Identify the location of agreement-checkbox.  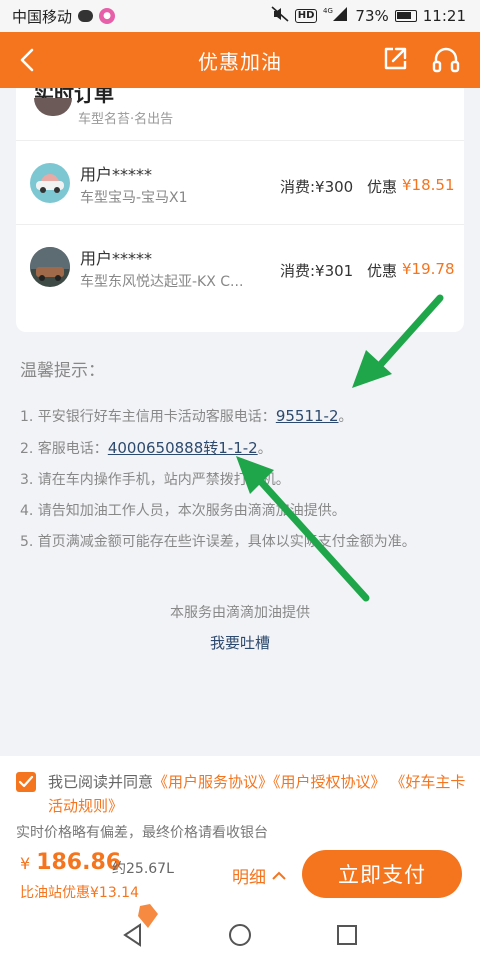
(26, 782).